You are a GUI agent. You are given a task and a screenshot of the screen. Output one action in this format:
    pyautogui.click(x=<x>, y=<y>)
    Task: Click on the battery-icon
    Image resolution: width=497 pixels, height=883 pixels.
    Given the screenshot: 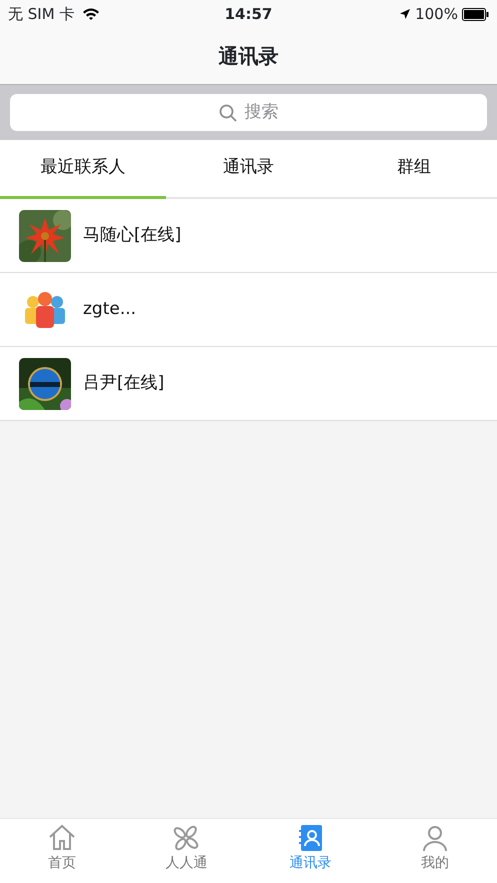 What is the action you would take?
    pyautogui.click(x=475, y=14)
    